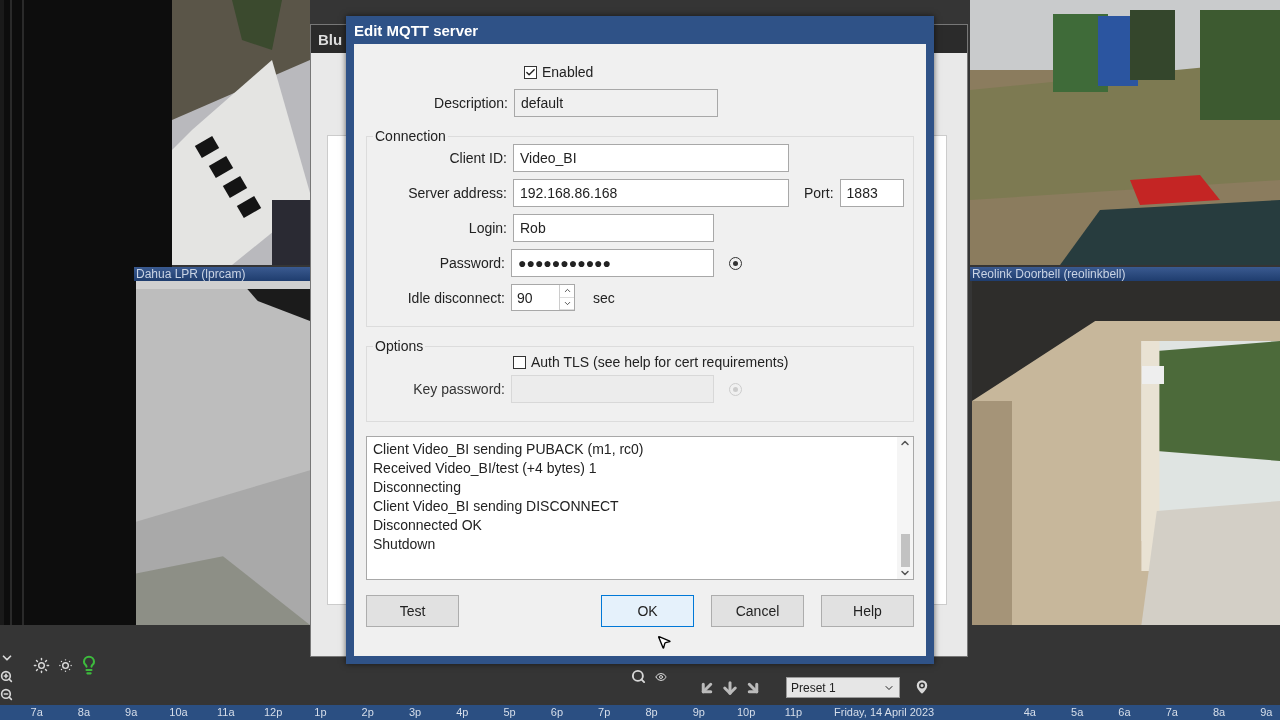  I want to click on log-line: Client Video_BI sending DISCONNECT, so click(496, 506).